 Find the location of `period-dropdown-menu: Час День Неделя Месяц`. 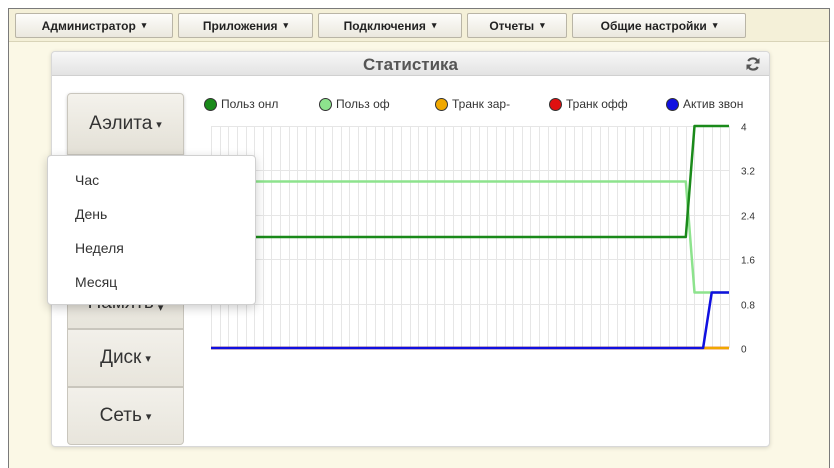

period-dropdown-menu: Час День Неделя Месяц is located at coordinates (151, 230).